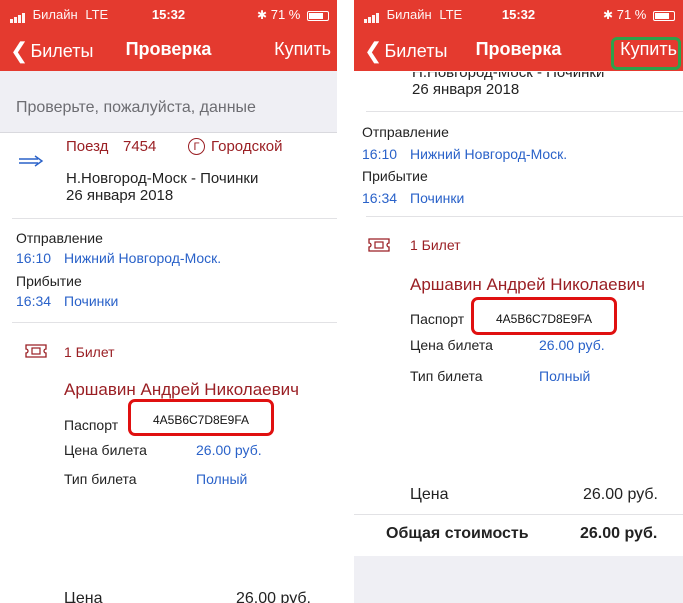  I want to click on train-type: Городской, so click(247, 146).